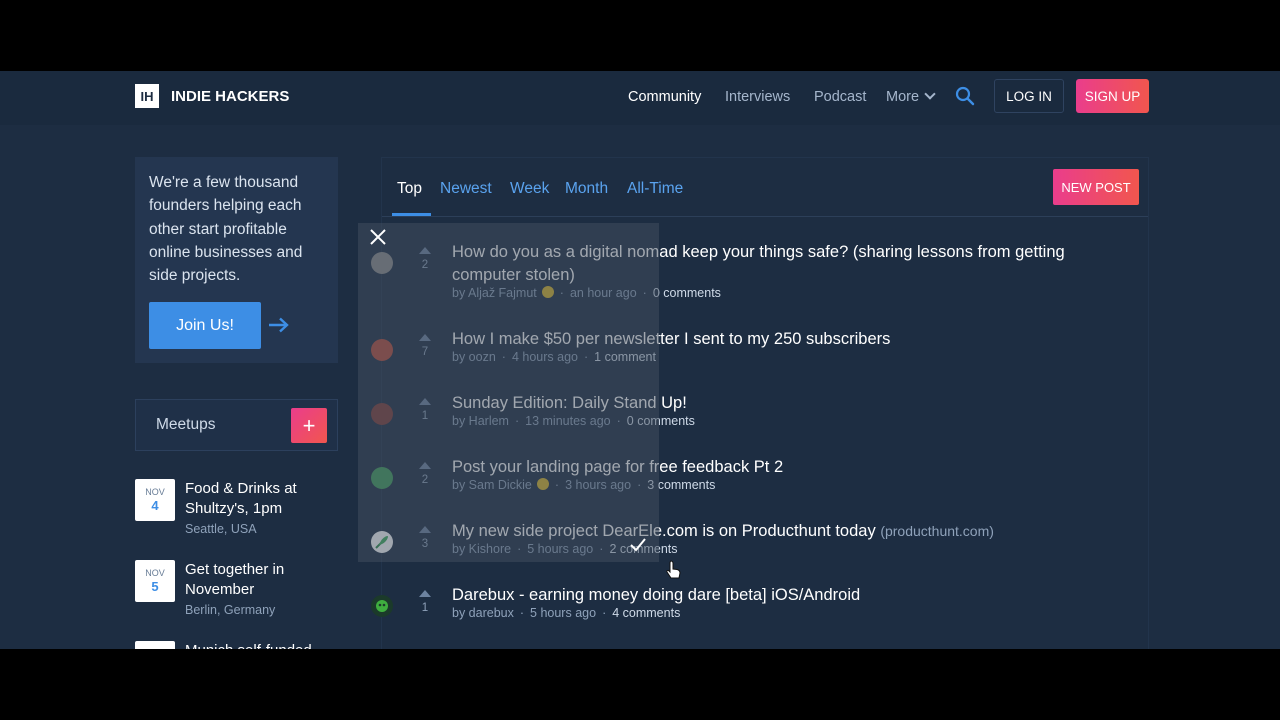 Image resolution: width=1280 pixels, height=720 pixels. I want to click on overlay-panel, so click(508, 392).